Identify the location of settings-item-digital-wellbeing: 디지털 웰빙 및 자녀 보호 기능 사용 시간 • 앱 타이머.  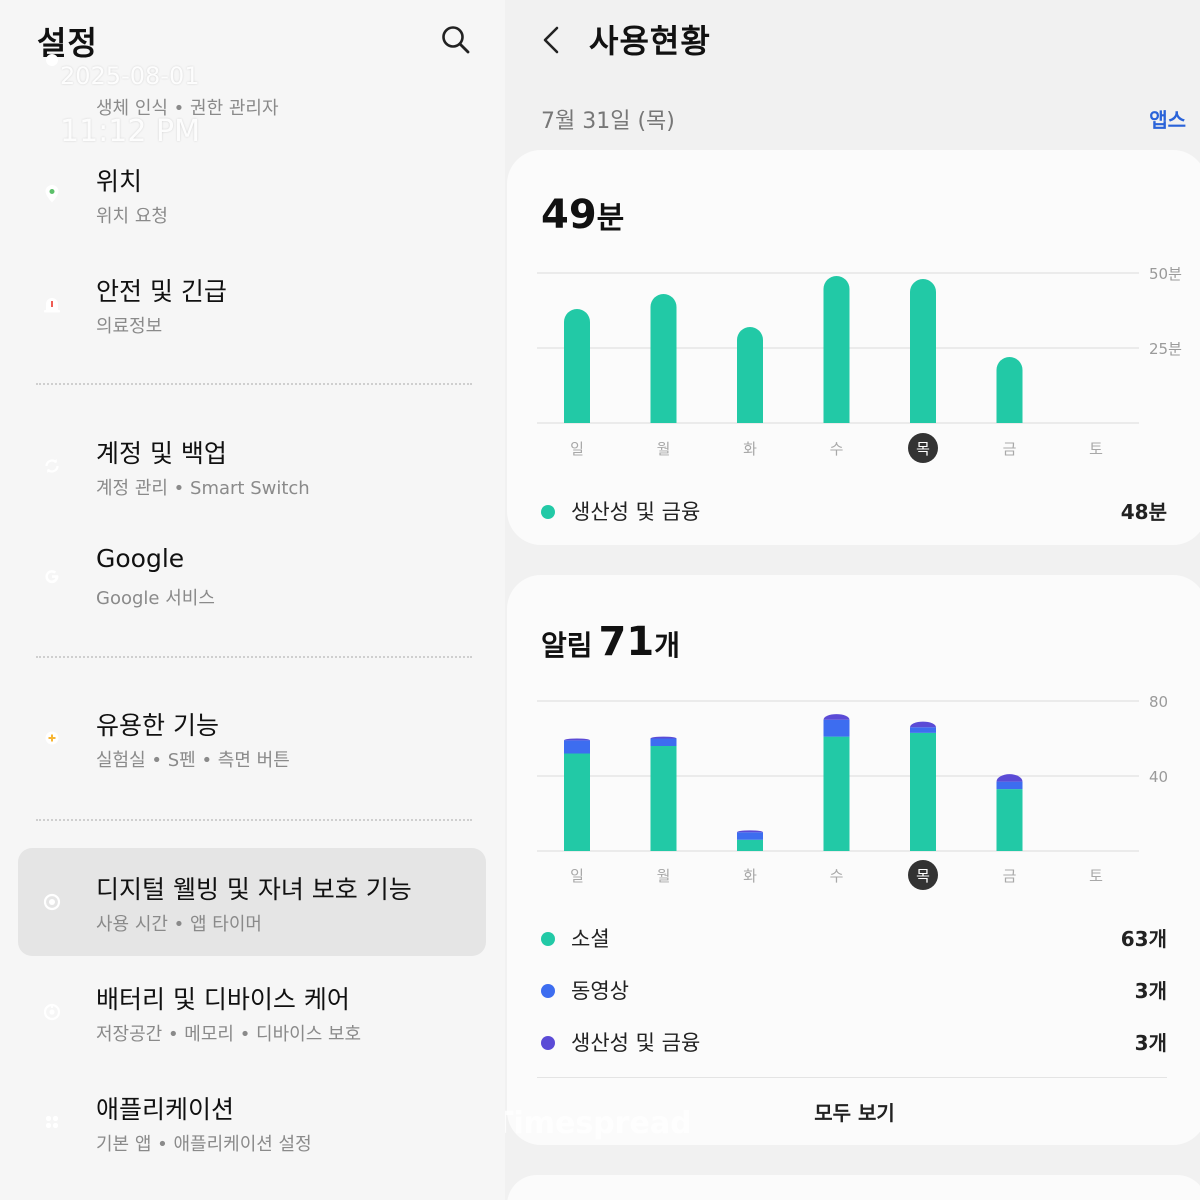
(252, 902).